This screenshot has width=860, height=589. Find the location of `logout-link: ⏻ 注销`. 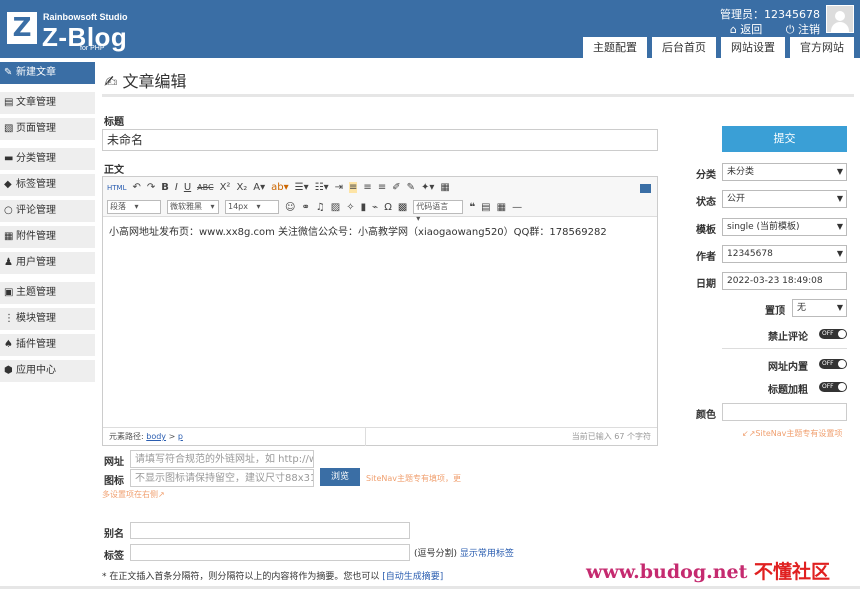

logout-link: ⏻ 注销 is located at coordinates (798, 29).